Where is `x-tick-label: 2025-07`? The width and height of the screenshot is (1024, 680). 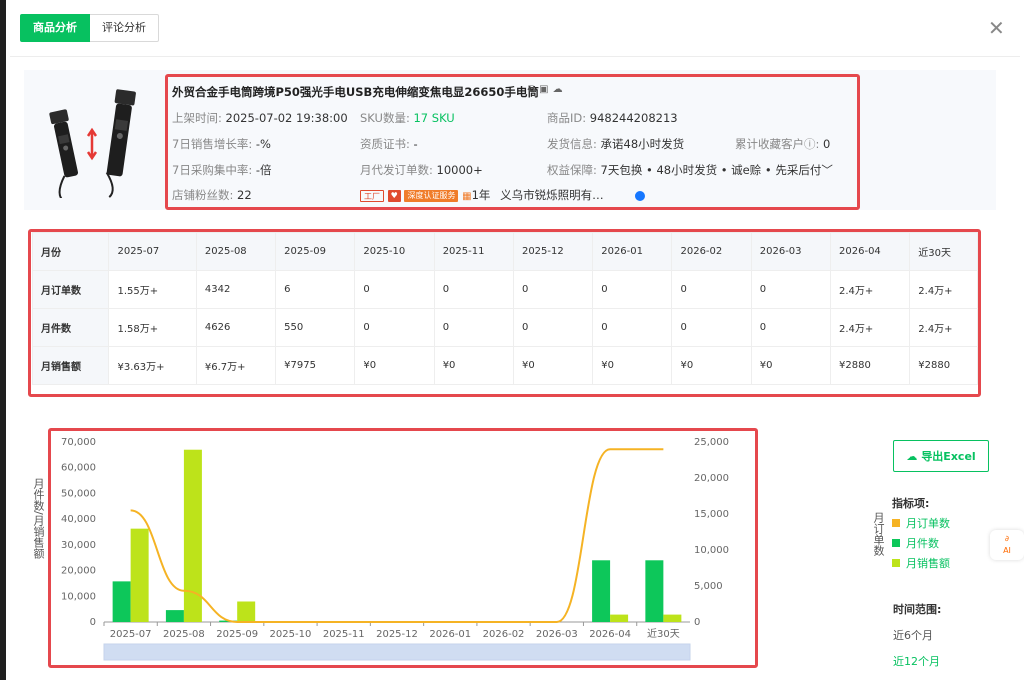
x-tick-label: 2025-07 is located at coordinates (131, 634).